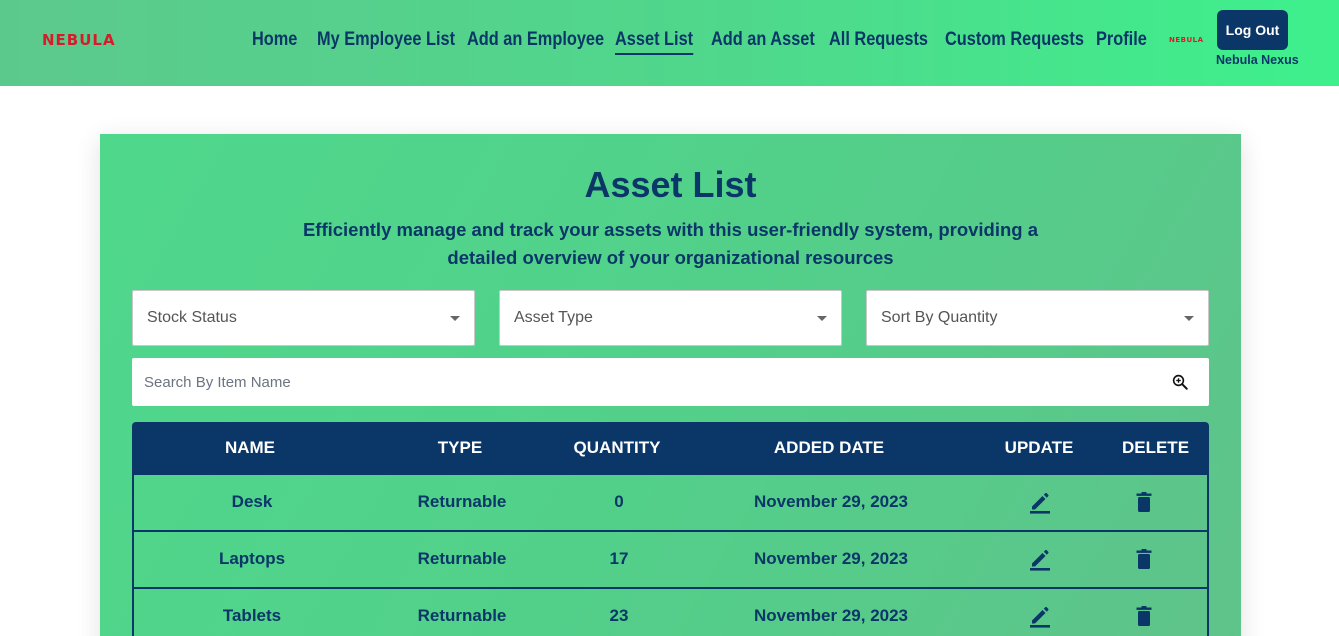 This screenshot has width=1339, height=636. Describe the element at coordinates (878, 42) in the screenshot. I see `nav-link-all-requests: All Requests` at that location.